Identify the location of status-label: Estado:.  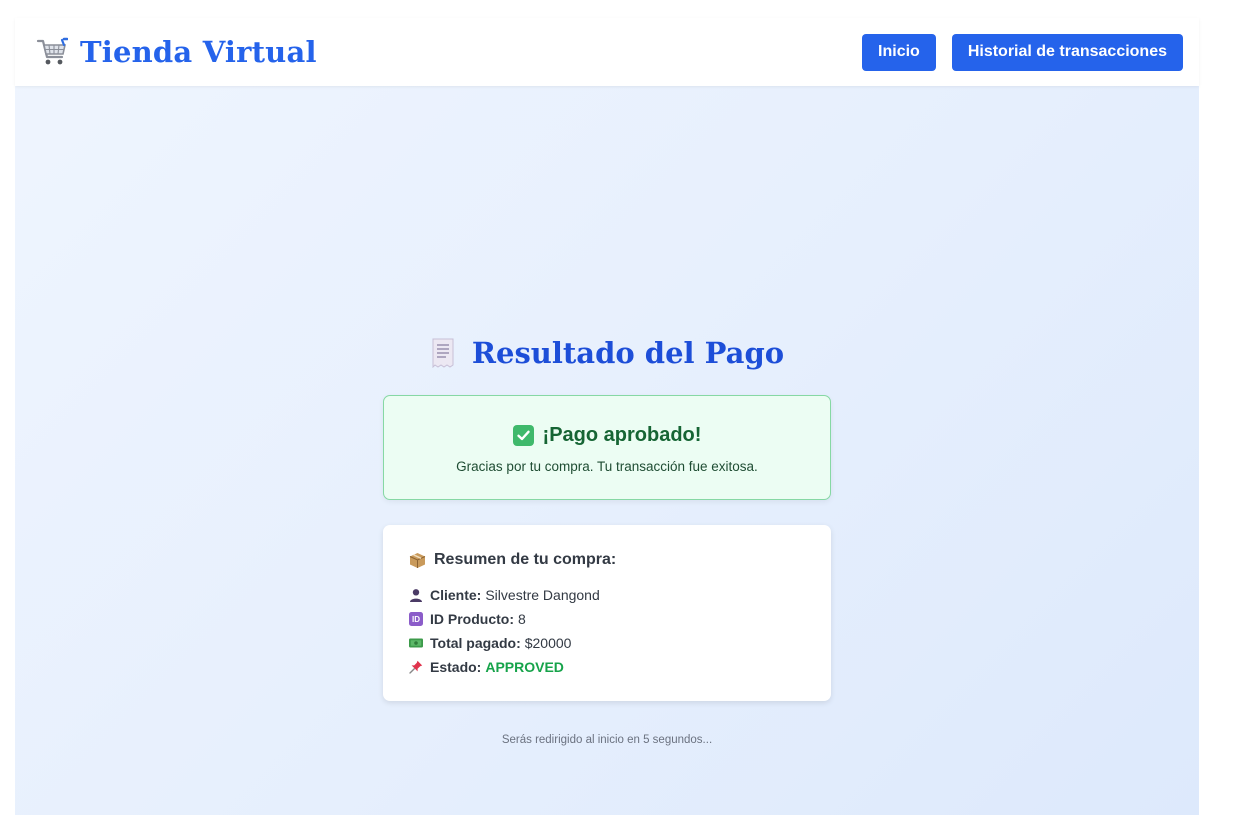
(456, 667).